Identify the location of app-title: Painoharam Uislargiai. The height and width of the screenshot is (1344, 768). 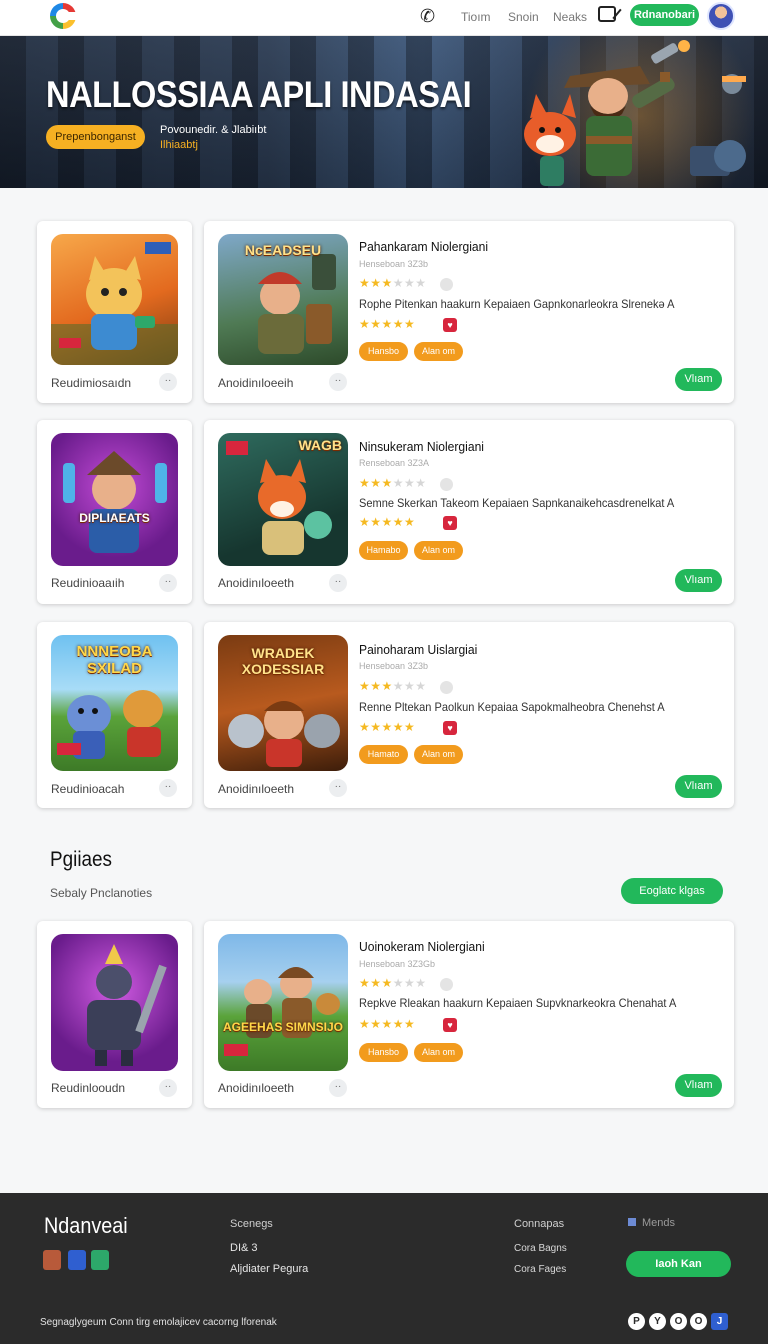
(418, 649).